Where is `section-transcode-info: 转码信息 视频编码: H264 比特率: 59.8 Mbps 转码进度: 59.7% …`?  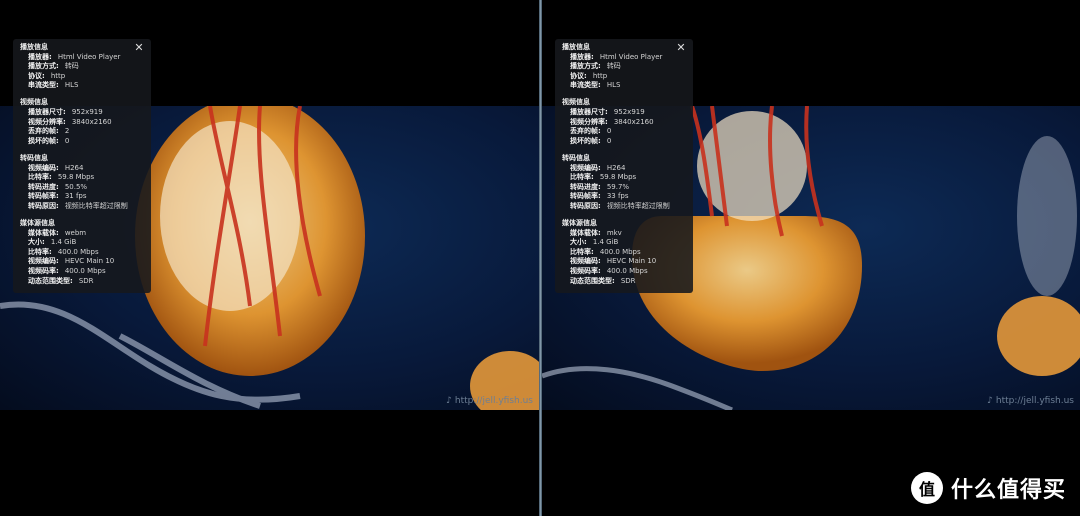
section-transcode-info: 转码信息 视频编码: H264 比特率: 59.8 Mbps 转码进度: 59.7% … is located at coordinates (627, 183).